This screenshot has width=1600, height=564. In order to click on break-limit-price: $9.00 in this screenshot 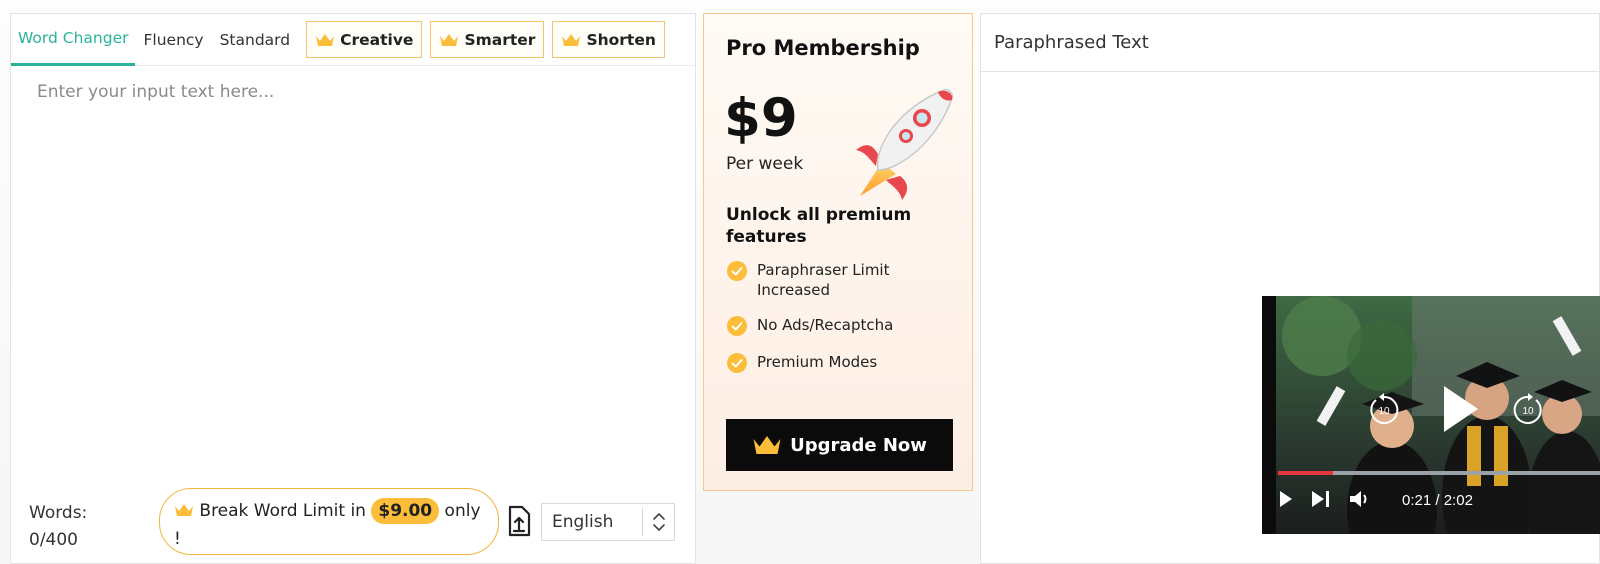, I will do `click(405, 511)`.